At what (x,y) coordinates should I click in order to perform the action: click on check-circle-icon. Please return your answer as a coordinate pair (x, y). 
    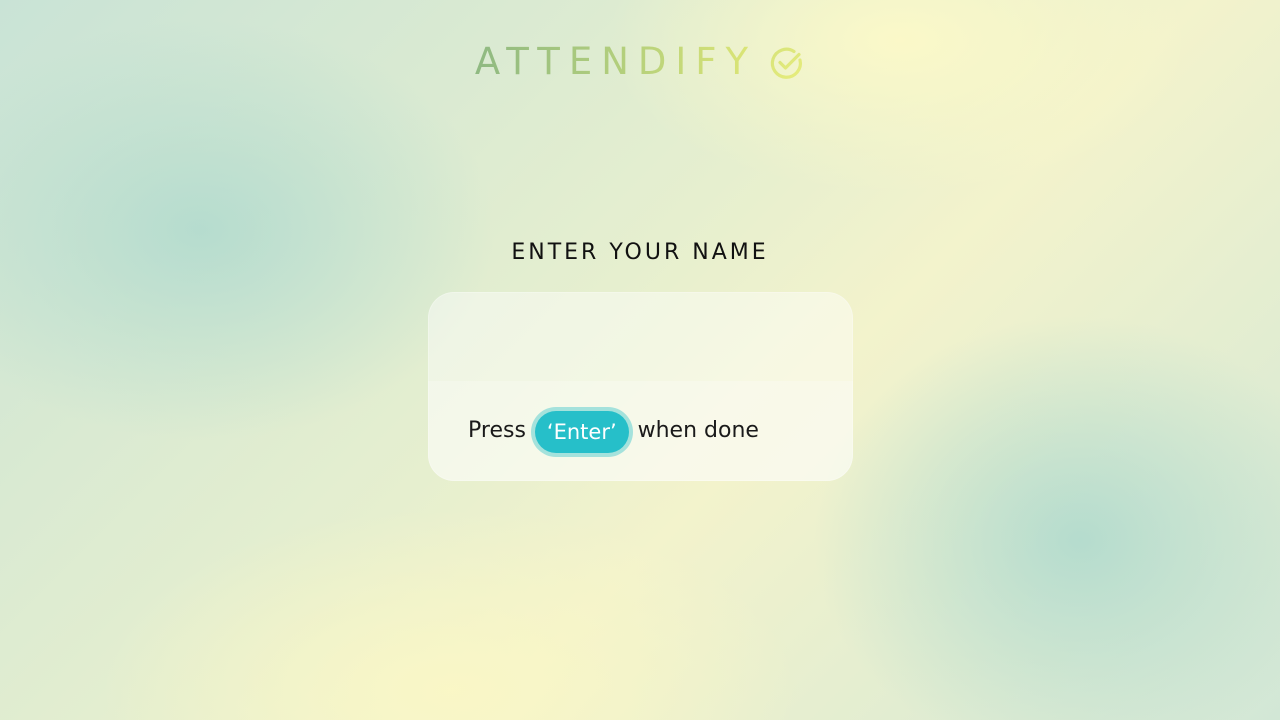
    Looking at the image, I should click on (787, 63).